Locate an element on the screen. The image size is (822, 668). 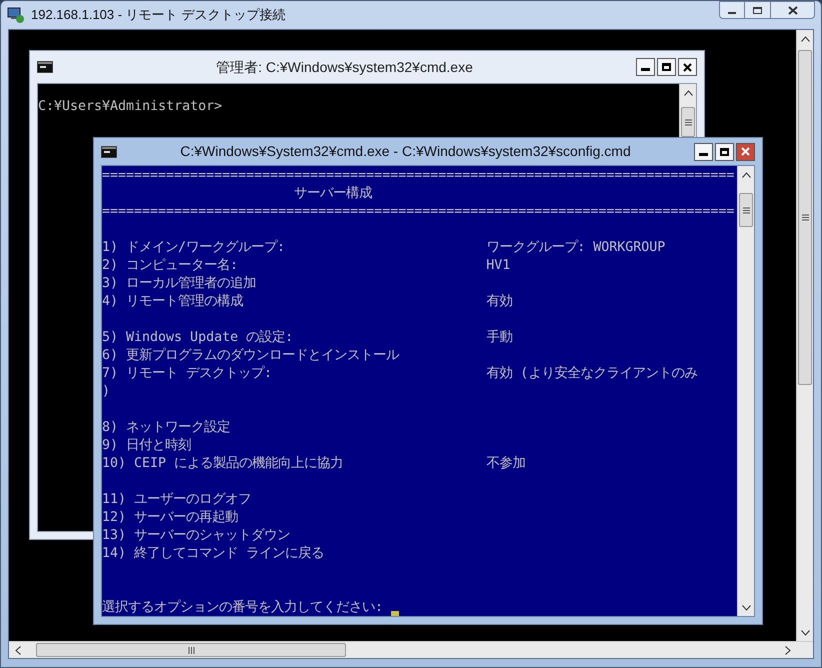
cursor is located at coordinates (395, 613).